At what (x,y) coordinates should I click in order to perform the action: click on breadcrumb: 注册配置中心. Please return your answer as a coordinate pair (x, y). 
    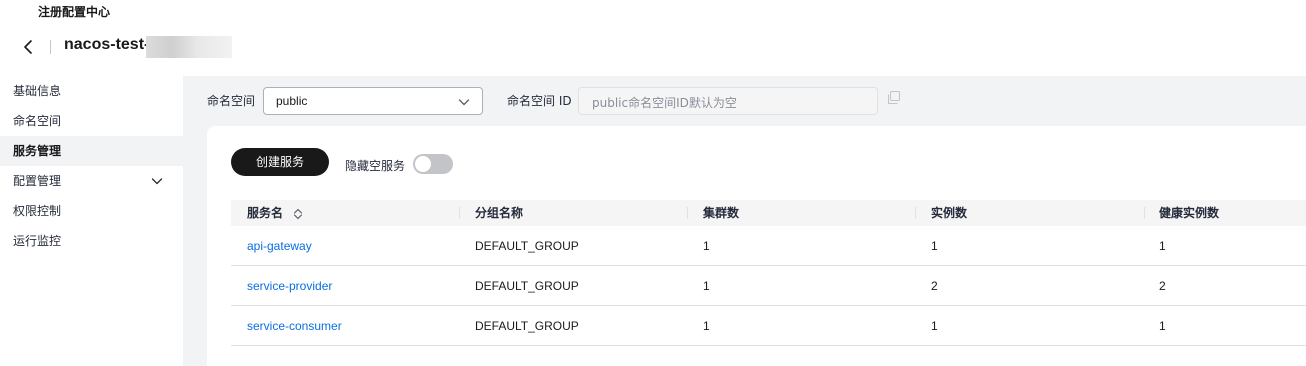
    Looking at the image, I should click on (74, 12).